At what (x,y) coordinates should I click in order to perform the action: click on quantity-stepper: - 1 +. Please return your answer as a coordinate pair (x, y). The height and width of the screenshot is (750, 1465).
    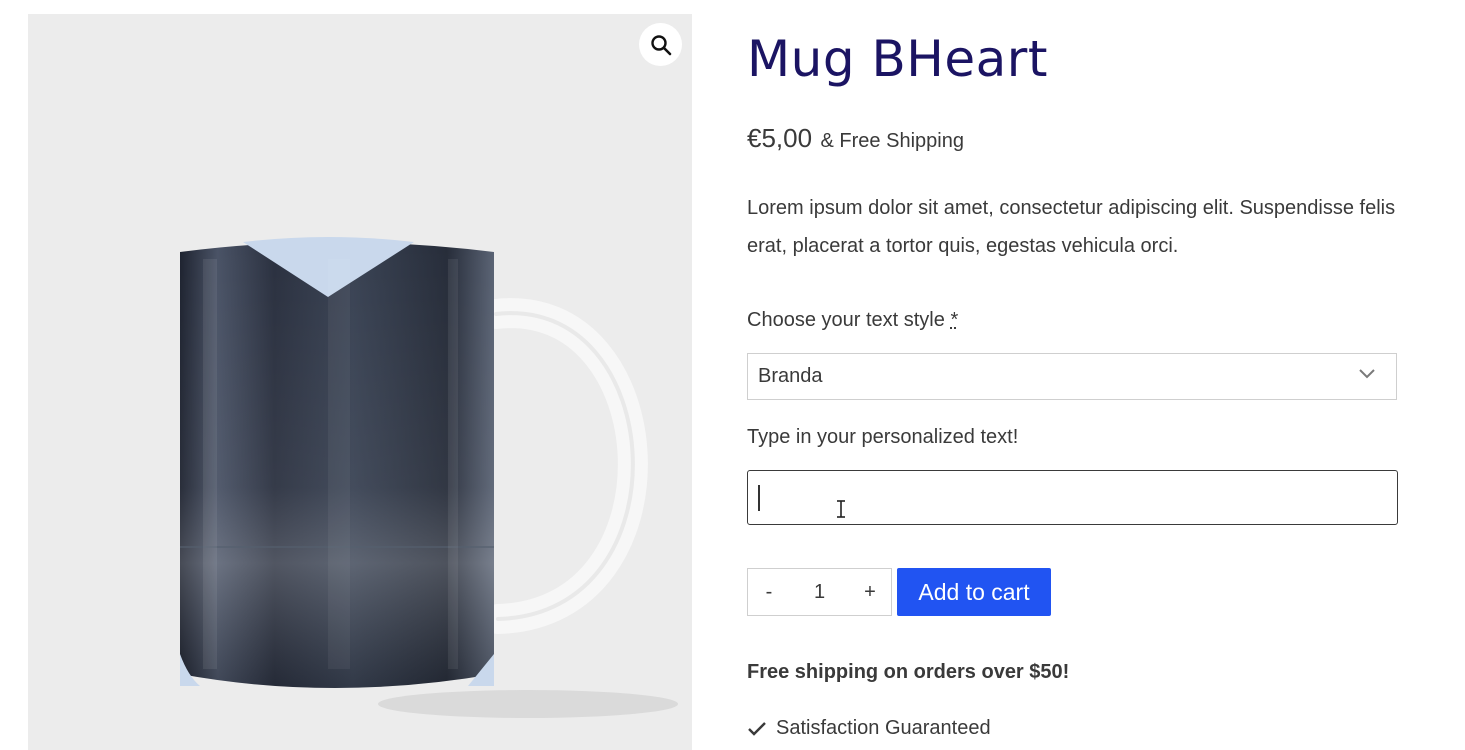
    Looking at the image, I should click on (819, 592).